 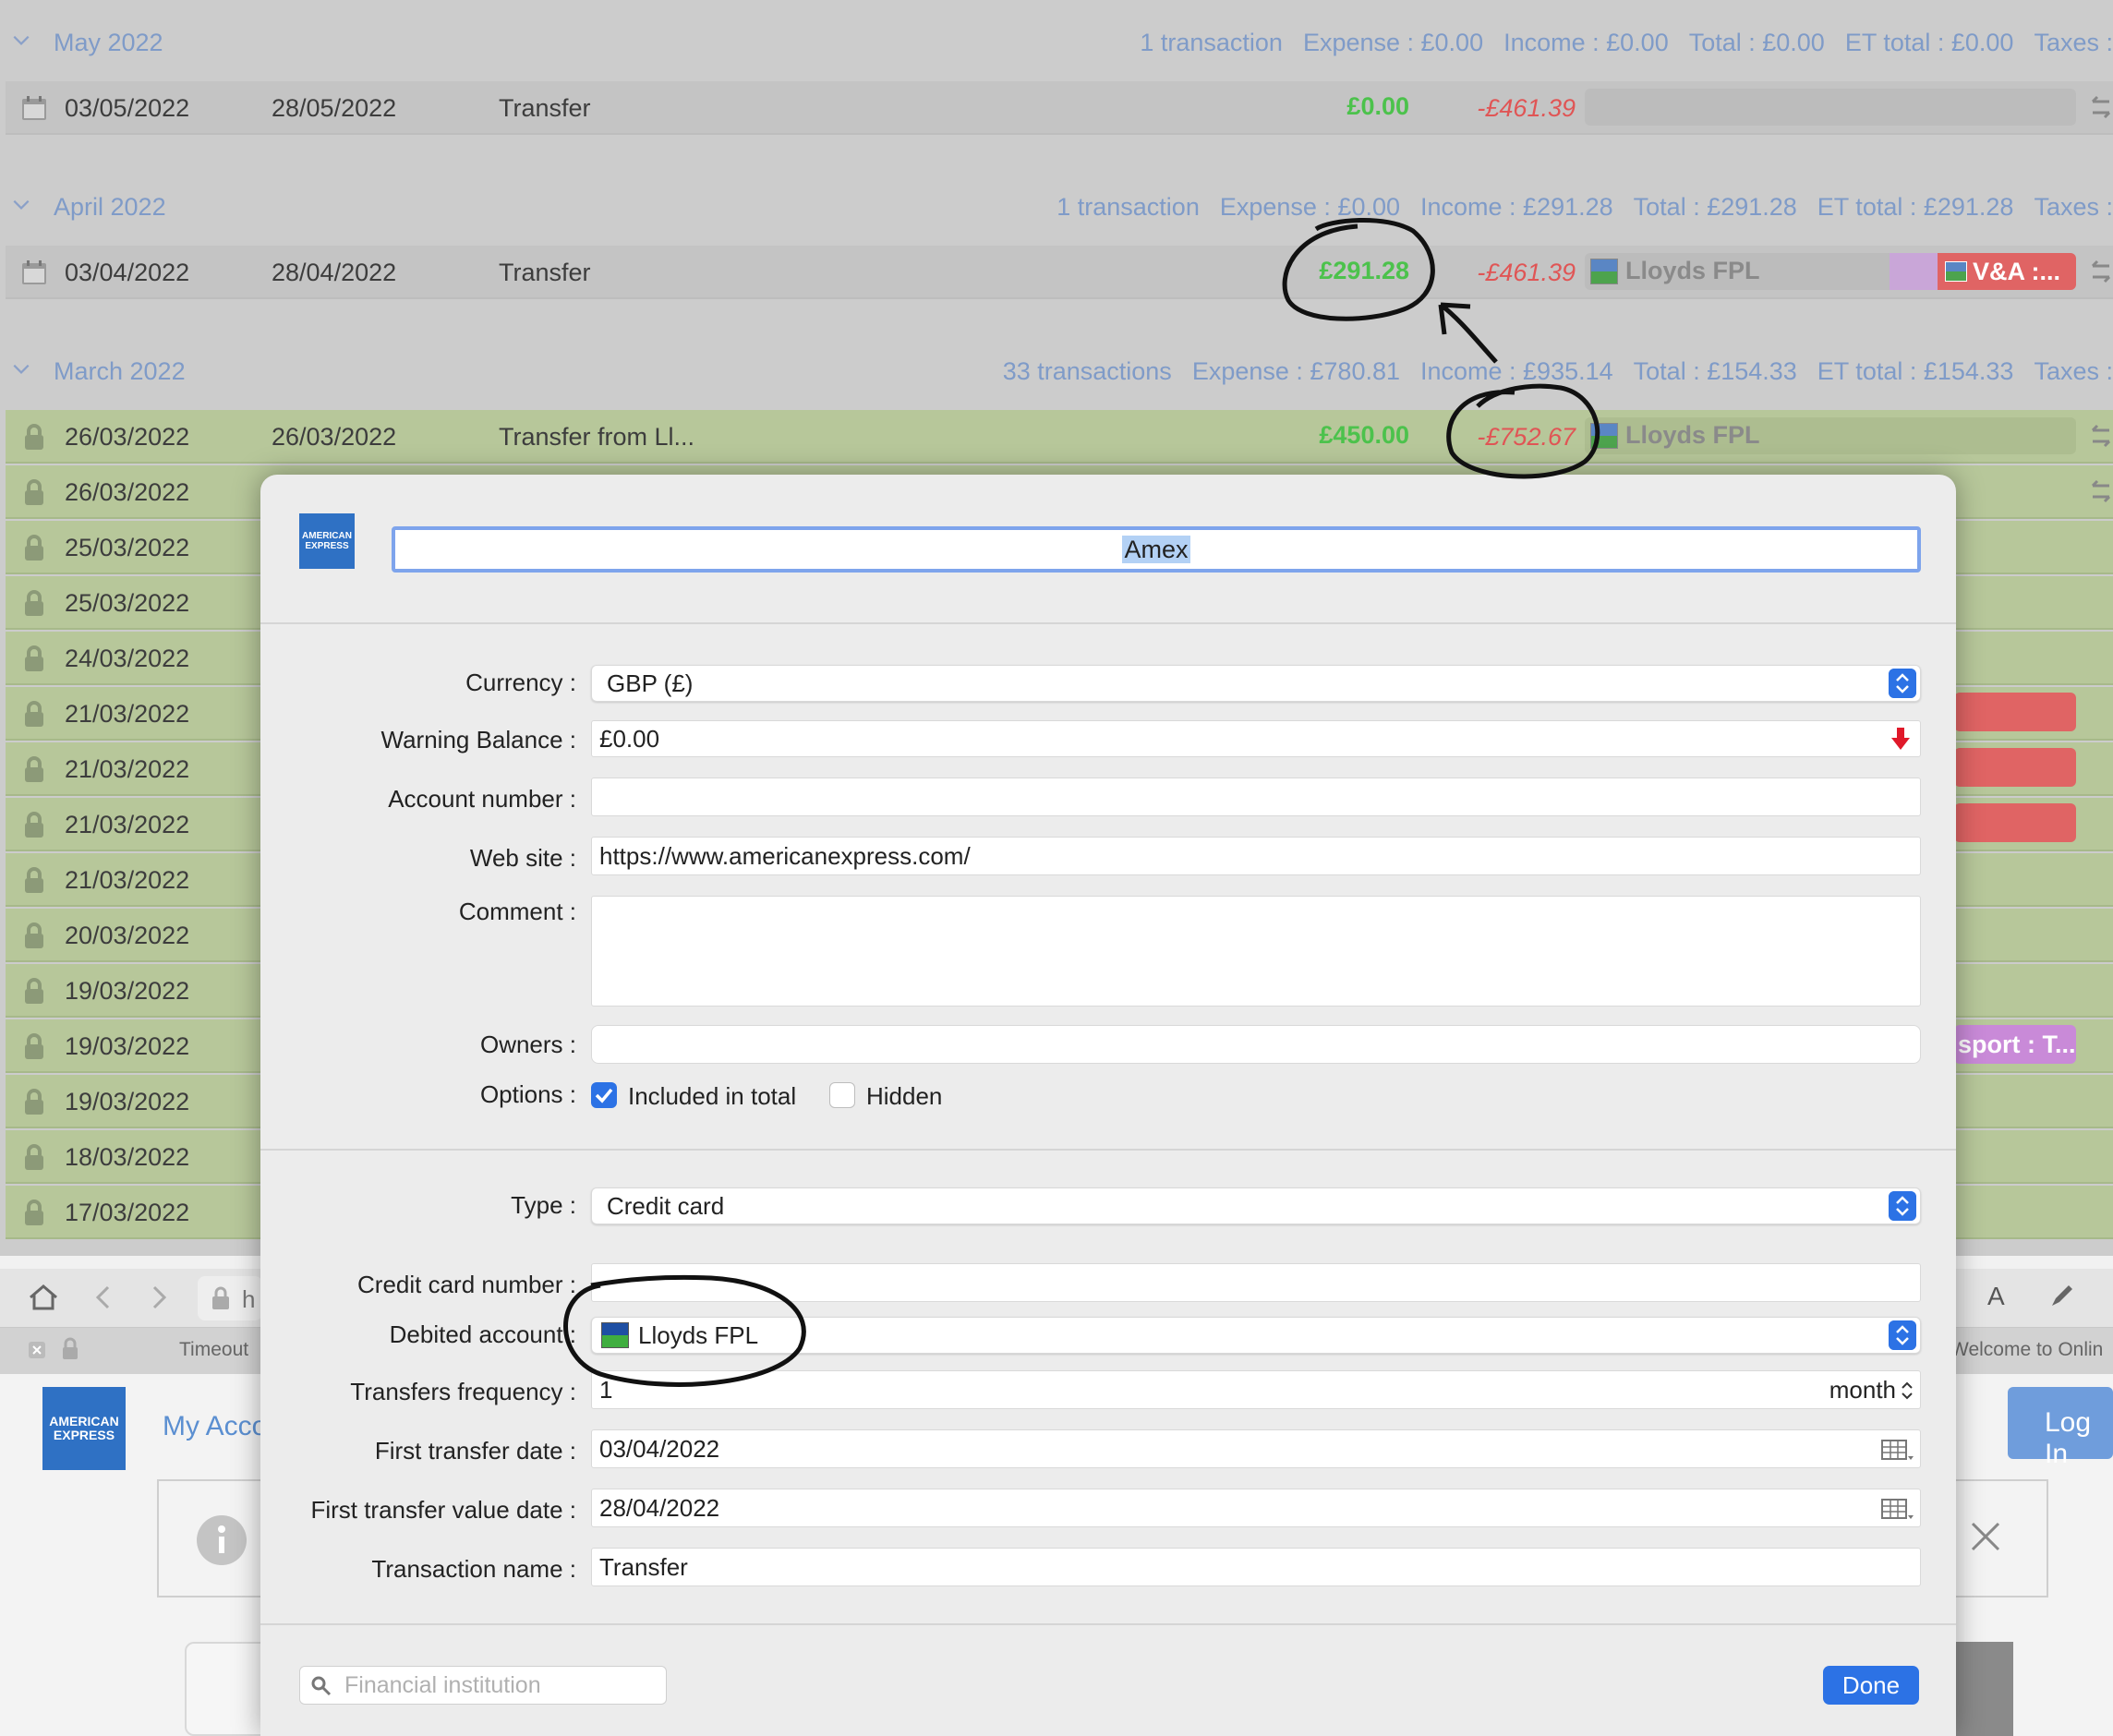 I want to click on account-number-field, so click(x=1256, y=797).